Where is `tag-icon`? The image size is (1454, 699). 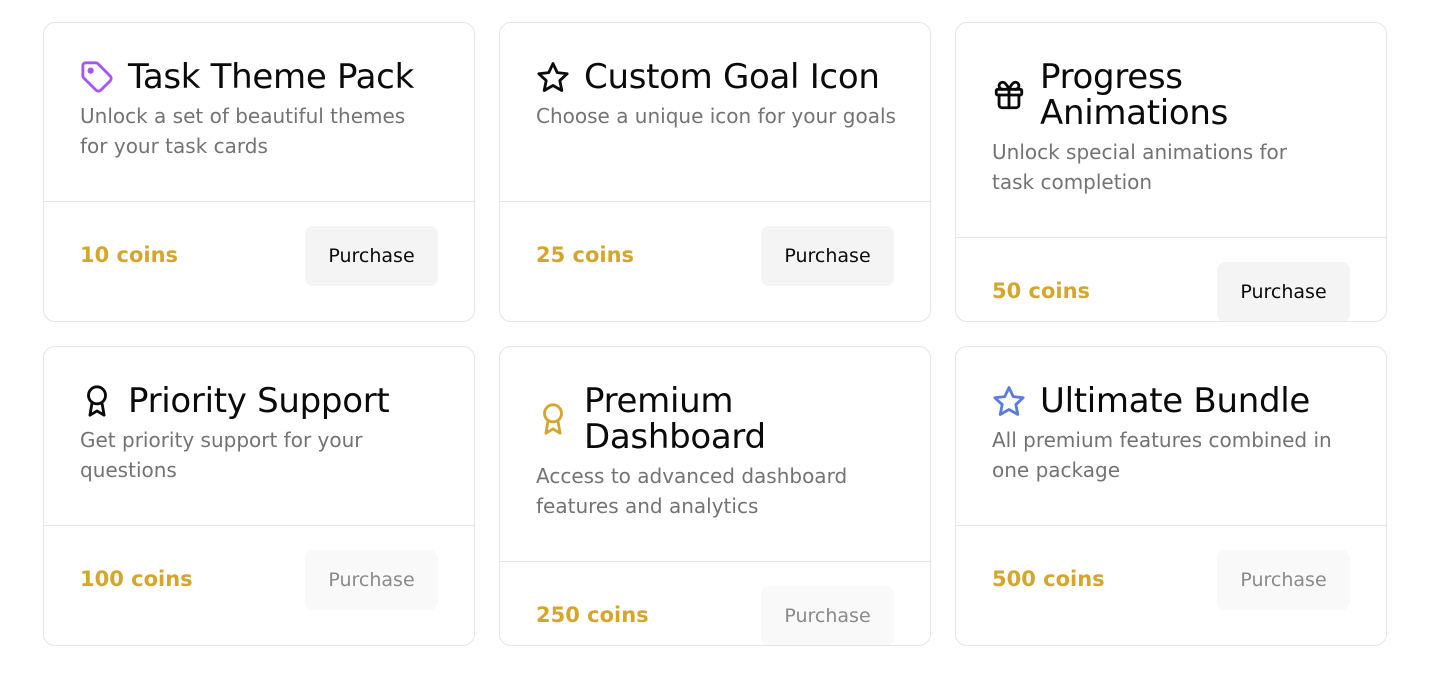
tag-icon is located at coordinates (97, 77).